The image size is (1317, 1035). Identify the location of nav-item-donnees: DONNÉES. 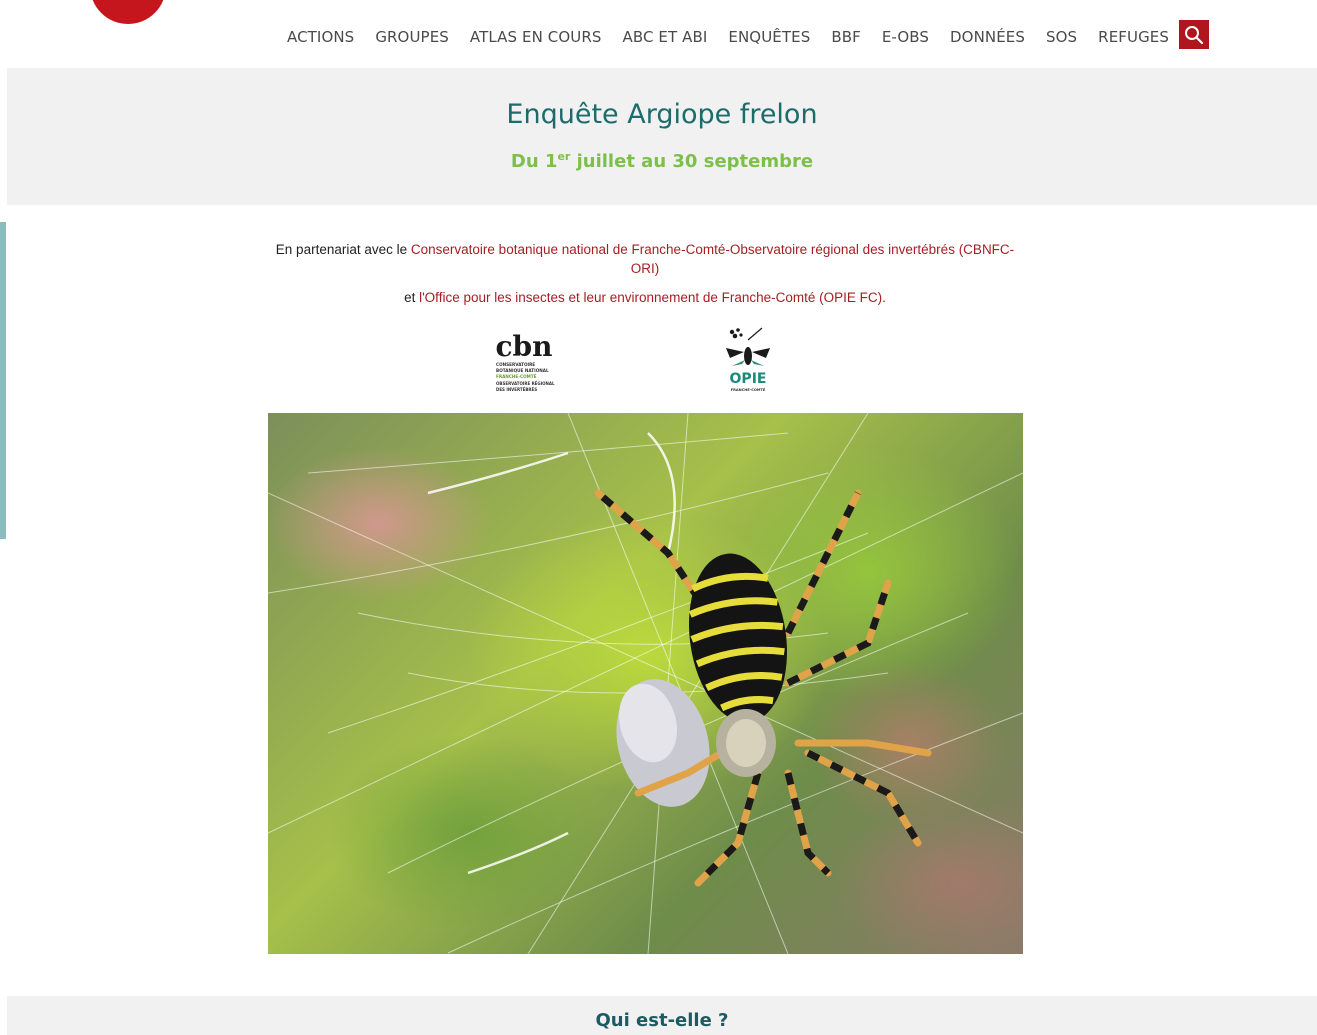
(987, 37).